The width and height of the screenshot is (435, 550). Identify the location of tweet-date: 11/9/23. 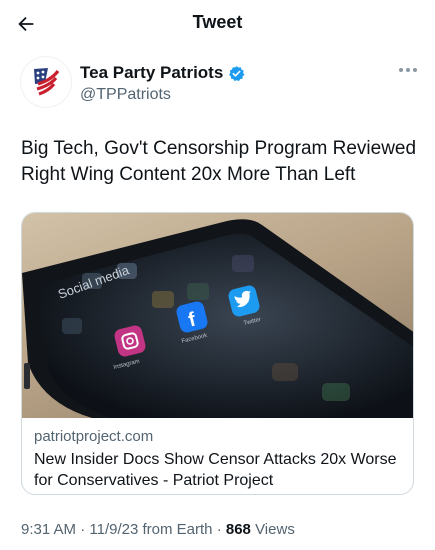
(113, 529).